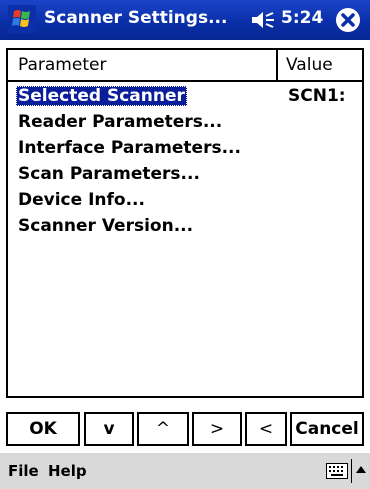 This screenshot has width=370, height=489. What do you see at coordinates (67, 471) in the screenshot?
I see `menu-help: Help` at bounding box center [67, 471].